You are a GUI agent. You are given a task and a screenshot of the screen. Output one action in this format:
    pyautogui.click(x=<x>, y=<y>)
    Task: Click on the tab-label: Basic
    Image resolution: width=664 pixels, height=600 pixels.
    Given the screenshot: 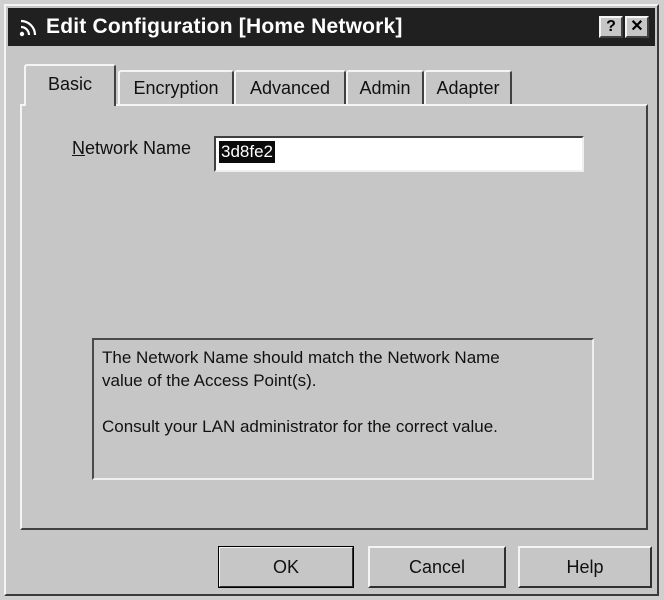 What is the action you would take?
    pyautogui.click(x=69, y=83)
    